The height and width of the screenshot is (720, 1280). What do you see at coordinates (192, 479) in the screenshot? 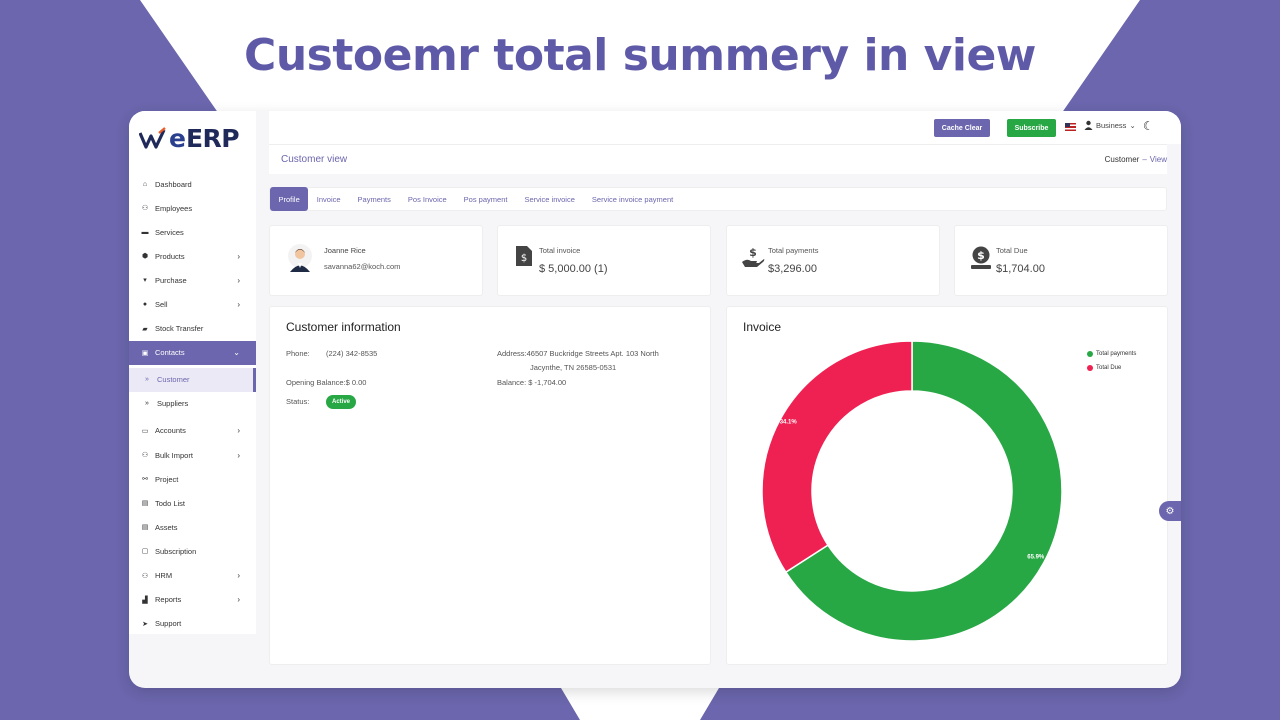
I see `sidebar-item-project: ⚯ Project` at bounding box center [192, 479].